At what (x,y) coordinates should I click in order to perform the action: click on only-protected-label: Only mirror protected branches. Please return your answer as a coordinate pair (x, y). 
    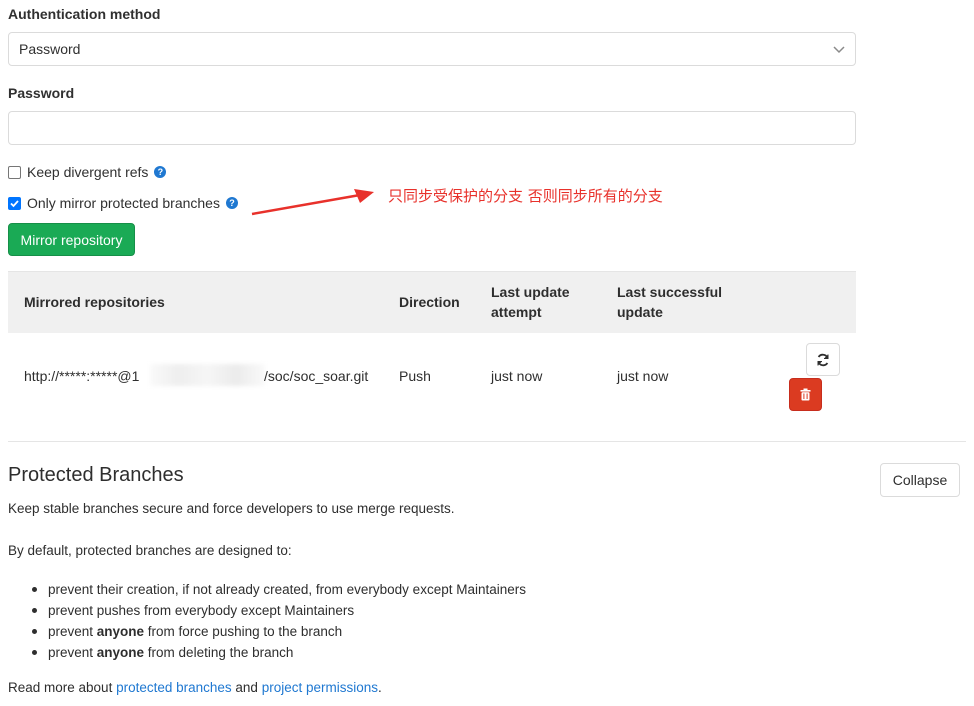
    Looking at the image, I should click on (123, 203).